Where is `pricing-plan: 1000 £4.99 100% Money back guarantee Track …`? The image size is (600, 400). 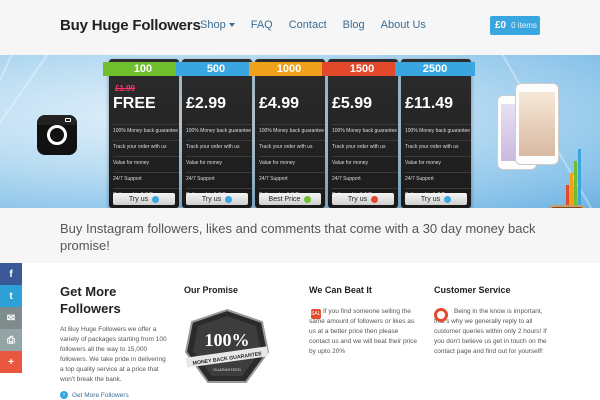 pricing-plan: 1000 £4.99 100% Money back guarantee Track … is located at coordinates (289, 133).